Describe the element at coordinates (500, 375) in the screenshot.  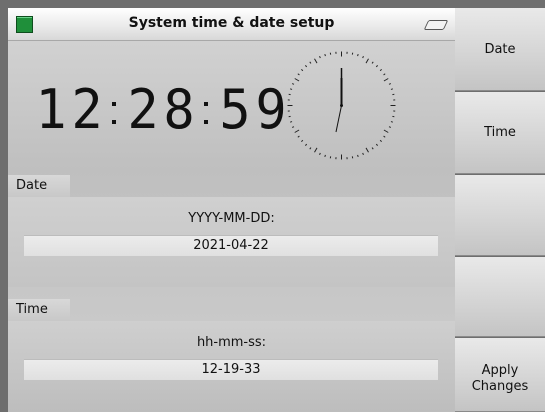
I see `apply-changes-softkey: Apply Changes` at that location.